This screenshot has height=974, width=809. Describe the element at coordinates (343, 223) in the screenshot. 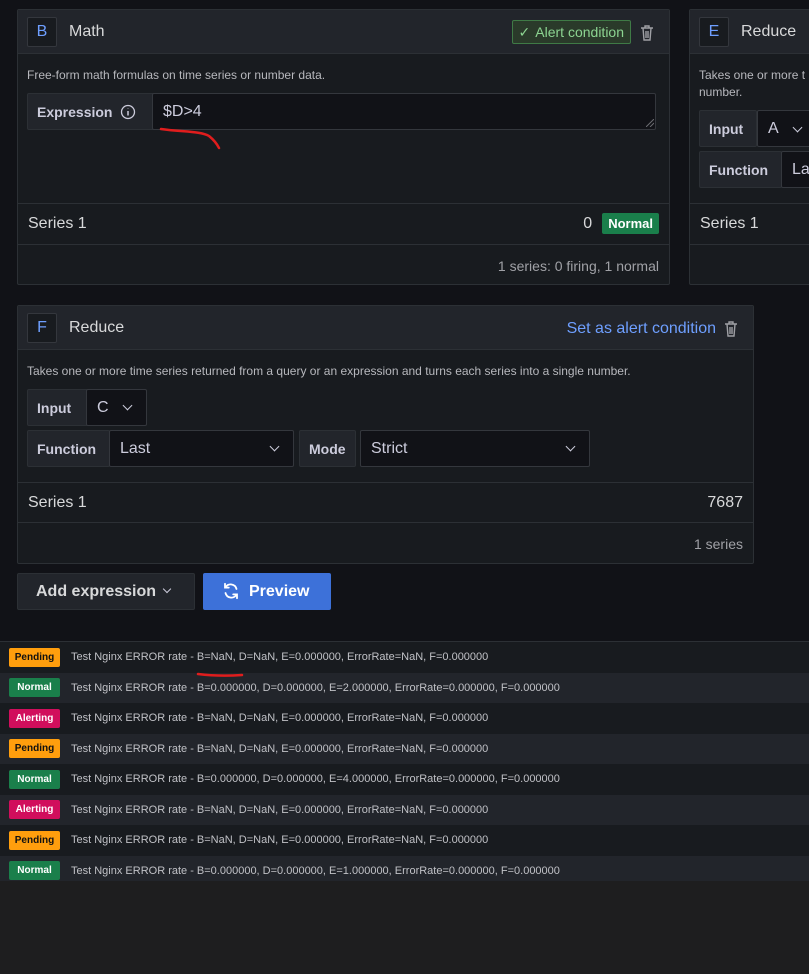

I see `series-row: Series 1 0 Normal` at that location.